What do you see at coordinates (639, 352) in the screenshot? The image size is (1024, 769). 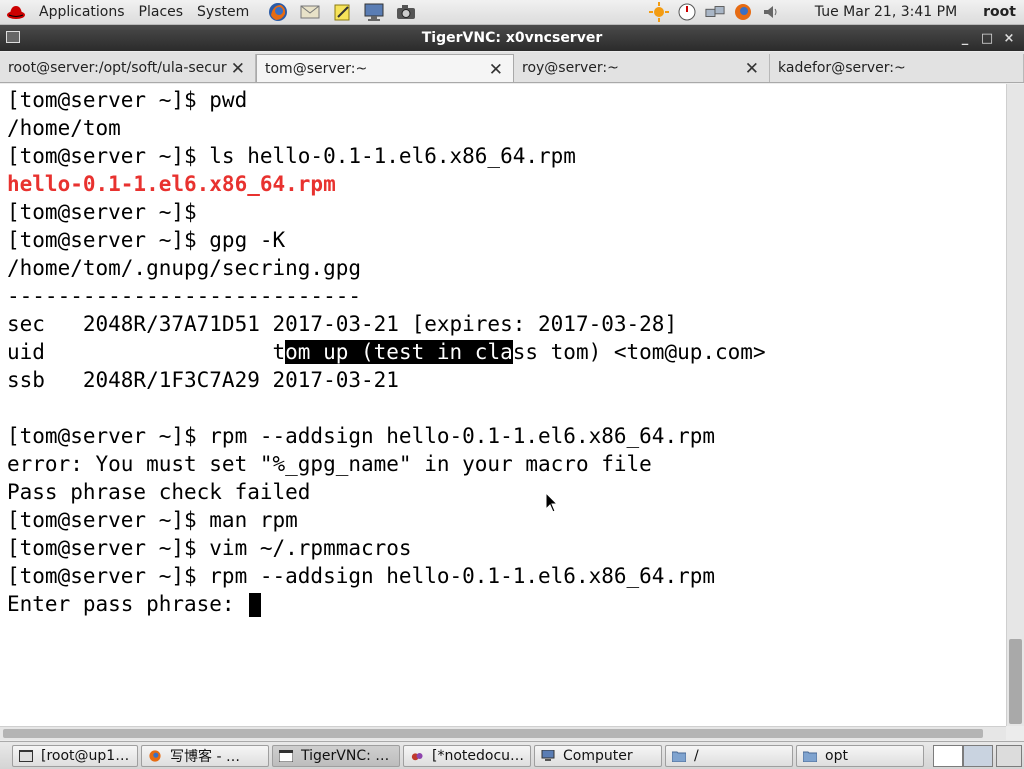 I see `uid-text-rest: ss tom) <tom@up.com>` at bounding box center [639, 352].